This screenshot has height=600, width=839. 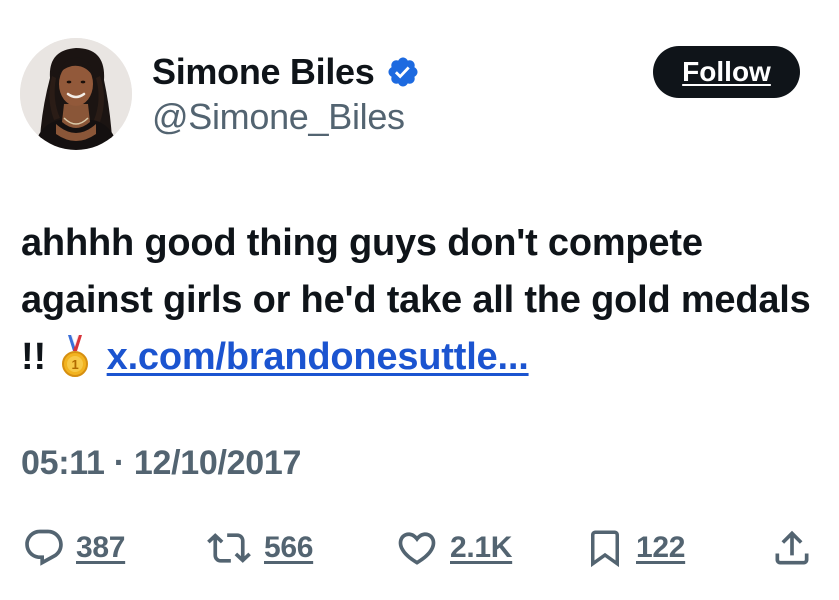 I want to click on 1st-place-medal-icon: 1, so click(x=75, y=357).